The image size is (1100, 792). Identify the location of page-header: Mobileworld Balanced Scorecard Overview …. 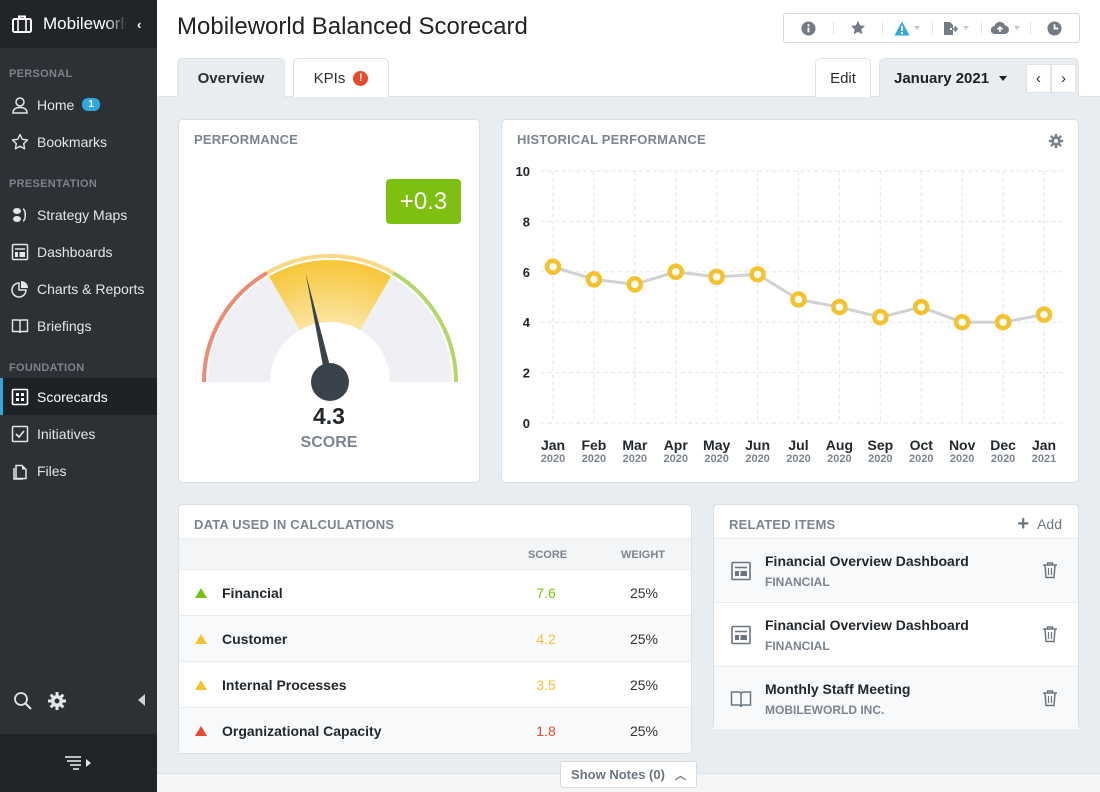
(628, 48).